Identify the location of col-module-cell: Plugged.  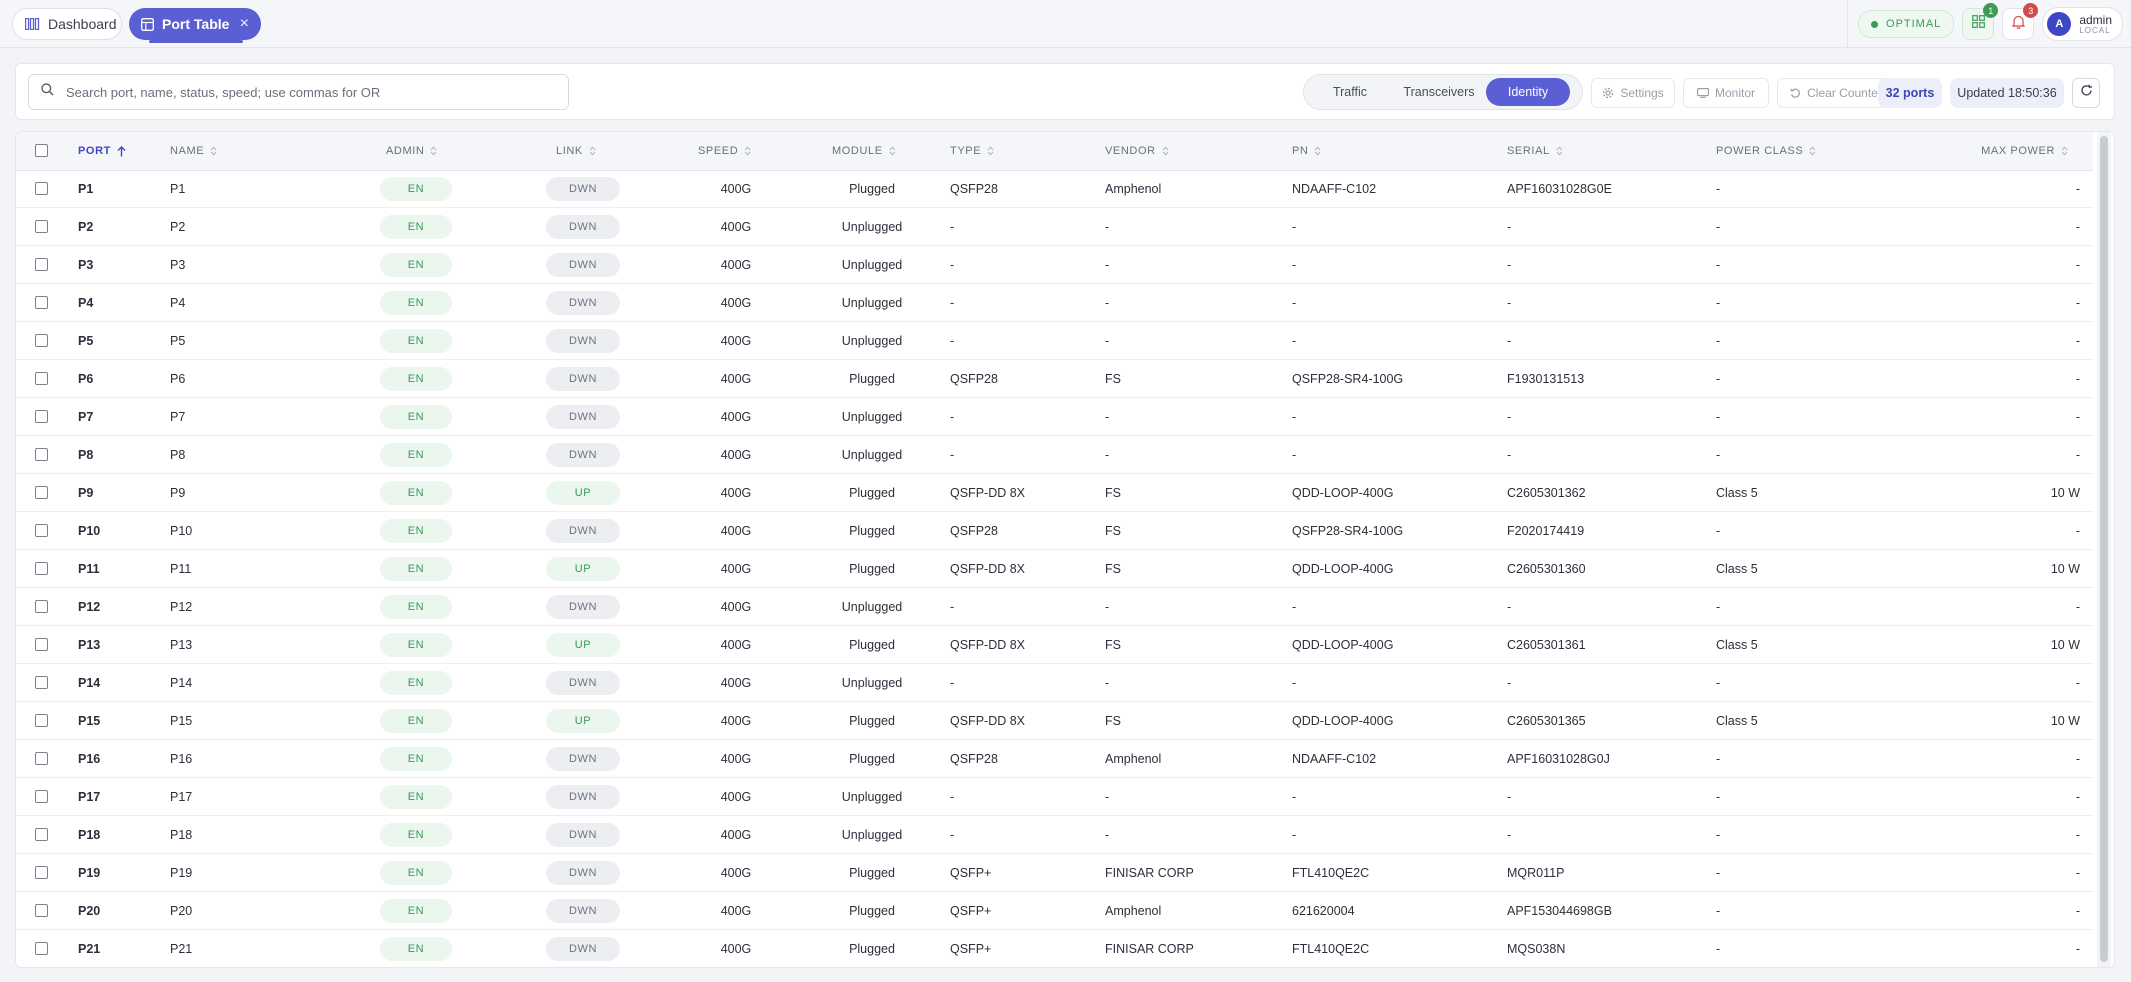
(872, 568).